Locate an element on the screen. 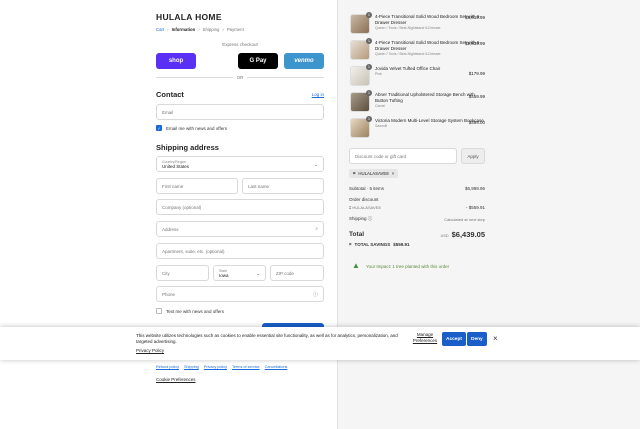 The width and height of the screenshot is (640, 429). cookie-preferences-link: Cookie Preferences is located at coordinates (240, 379).